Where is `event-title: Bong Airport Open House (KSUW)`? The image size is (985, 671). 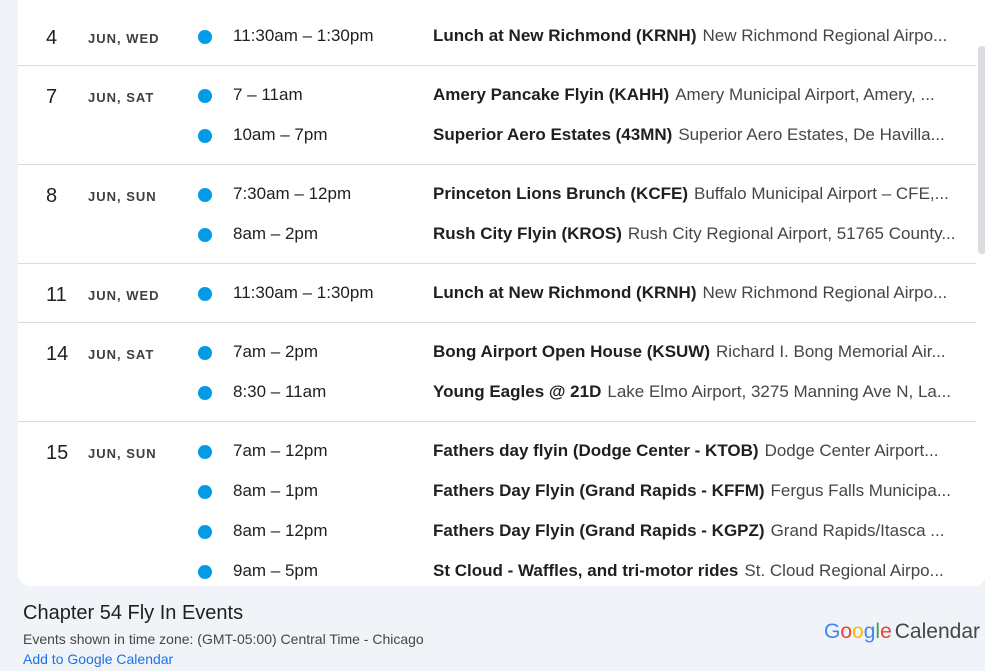 event-title: Bong Airport Open House (KSUW) is located at coordinates (572, 351).